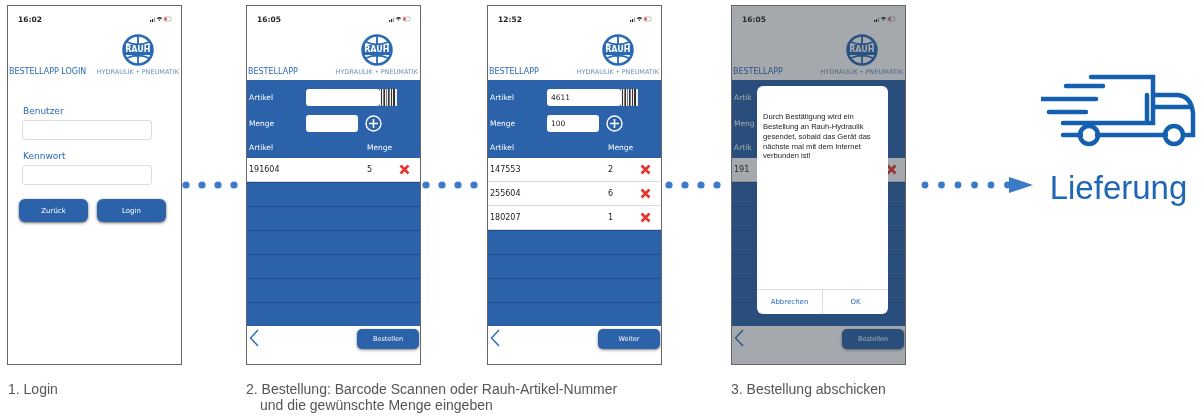 This screenshot has width=1204, height=419. I want to click on order-row: 255604 6, so click(574, 194).